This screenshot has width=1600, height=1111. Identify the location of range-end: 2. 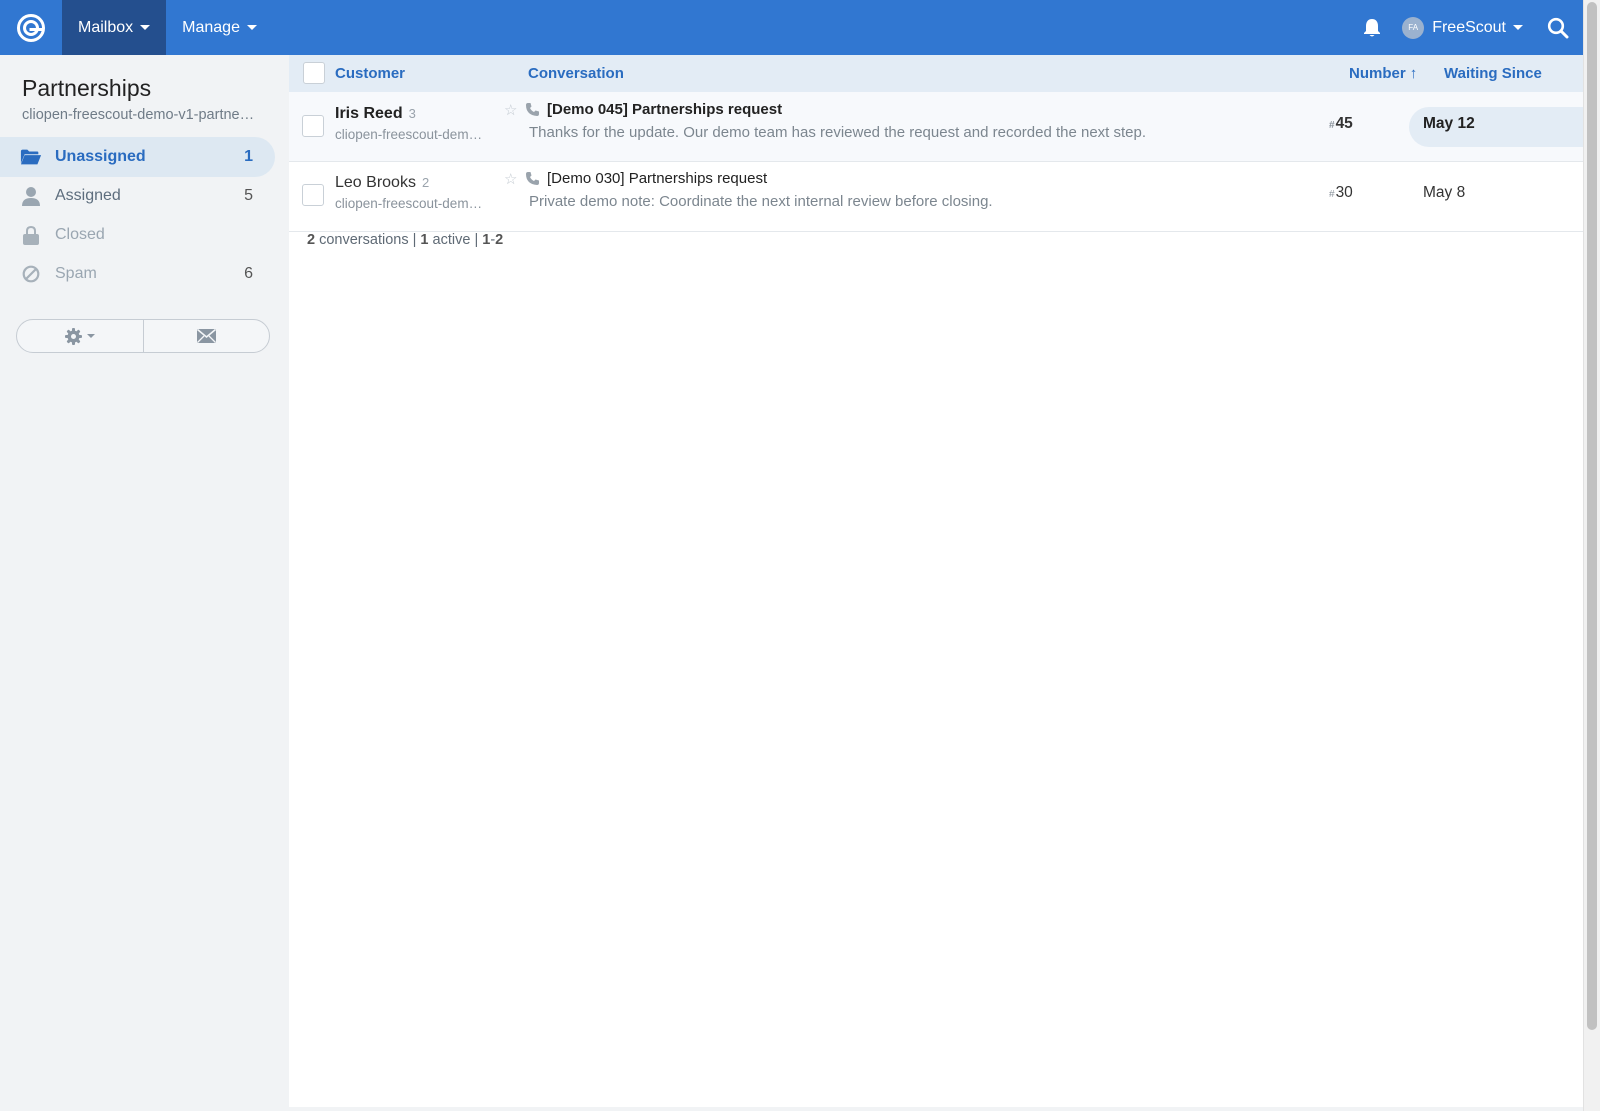
(499, 240).